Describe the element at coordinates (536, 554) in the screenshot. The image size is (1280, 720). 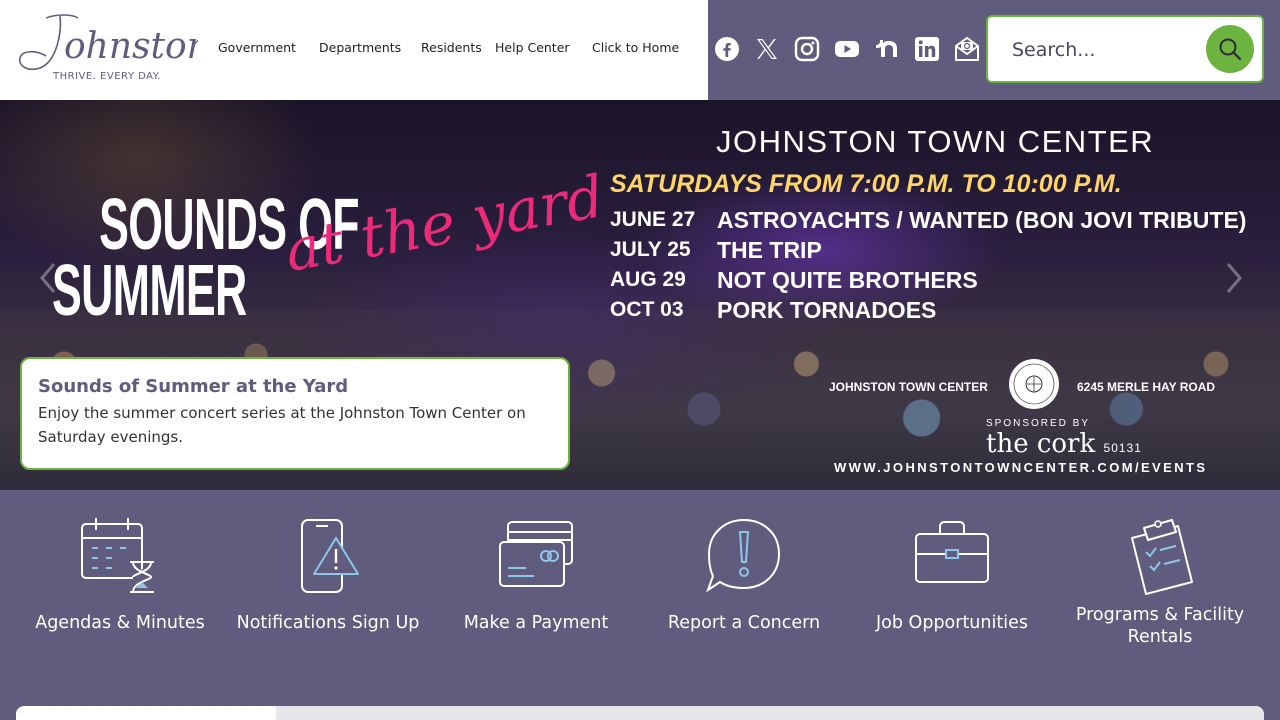
I see `credit-card-icon` at that location.